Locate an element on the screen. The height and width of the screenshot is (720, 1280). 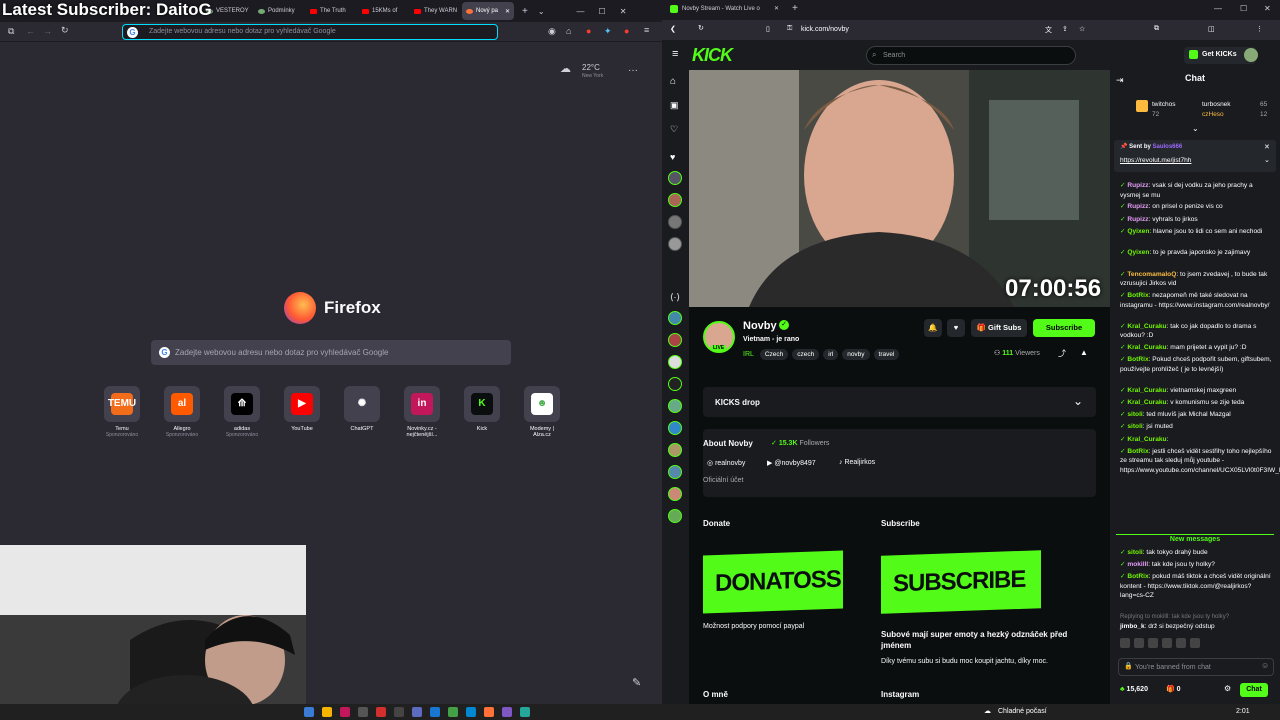
shortcut-tile: ⟰ adidas Sponzorováno is located at coordinates (242, 412).